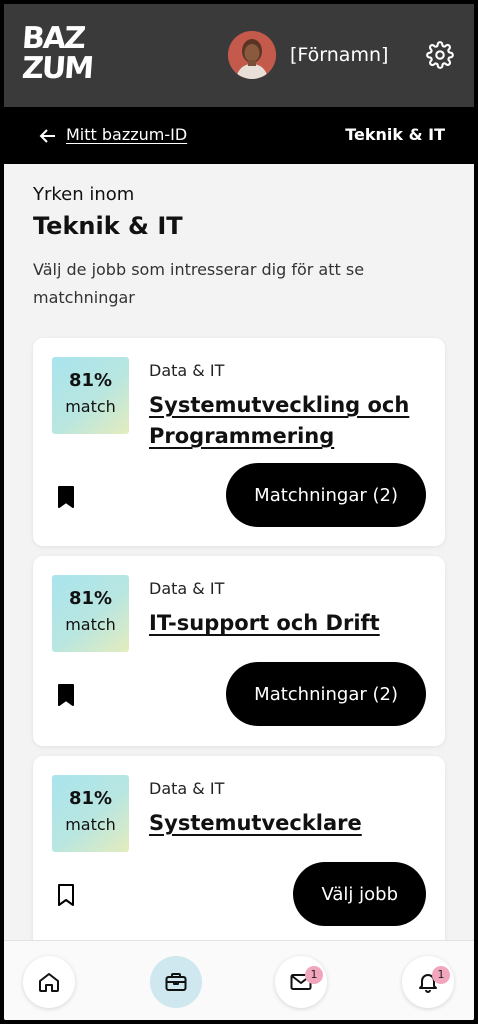 The image size is (478, 1024). I want to click on avatar-portrait, so click(252, 55).